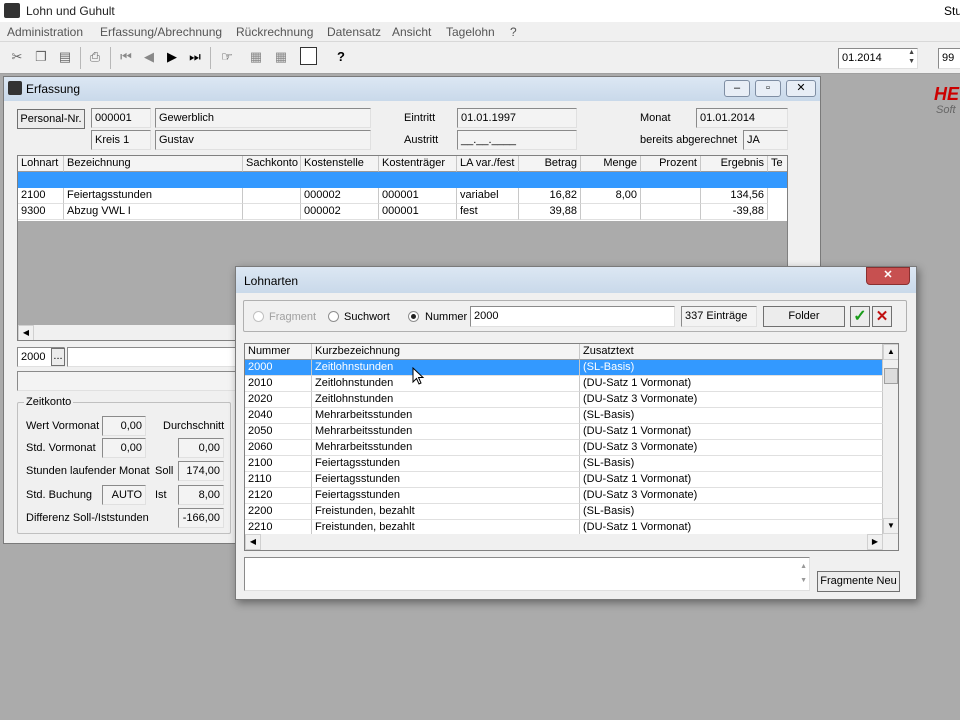  What do you see at coordinates (263, 118) in the screenshot?
I see `type-field: Gewerblich` at bounding box center [263, 118].